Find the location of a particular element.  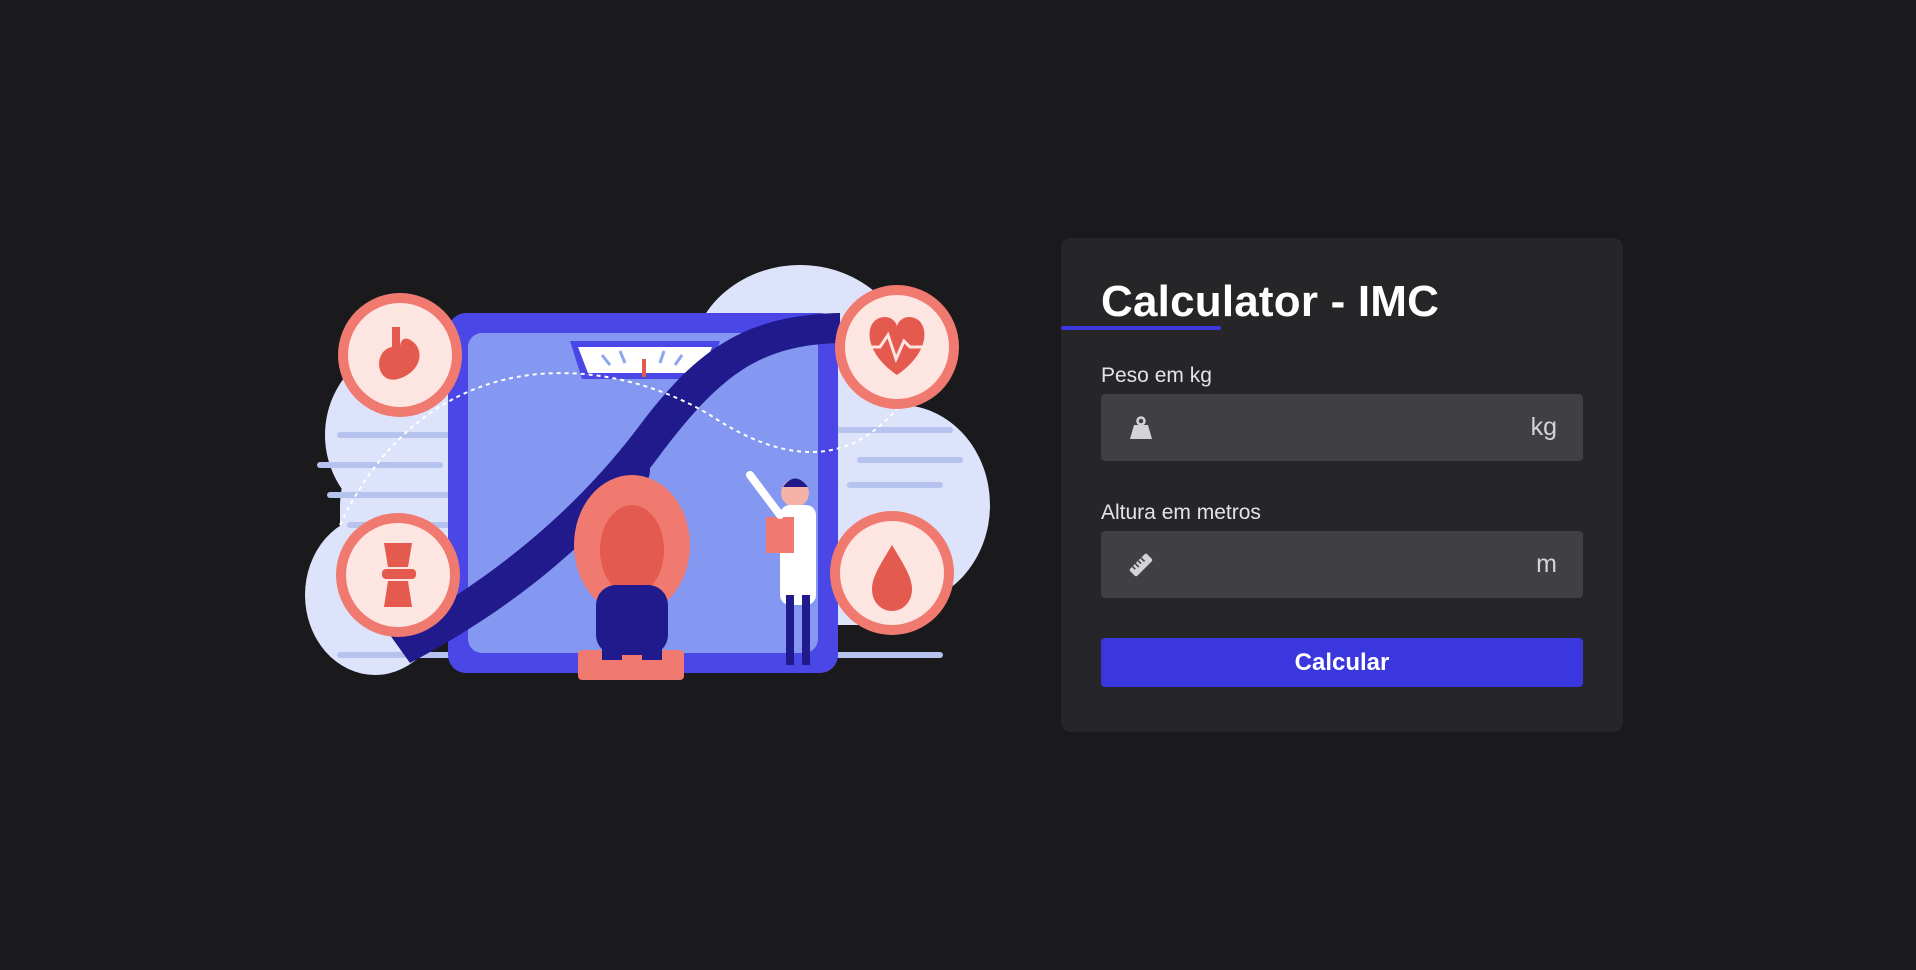

weight-field: kg is located at coordinates (1342, 428).